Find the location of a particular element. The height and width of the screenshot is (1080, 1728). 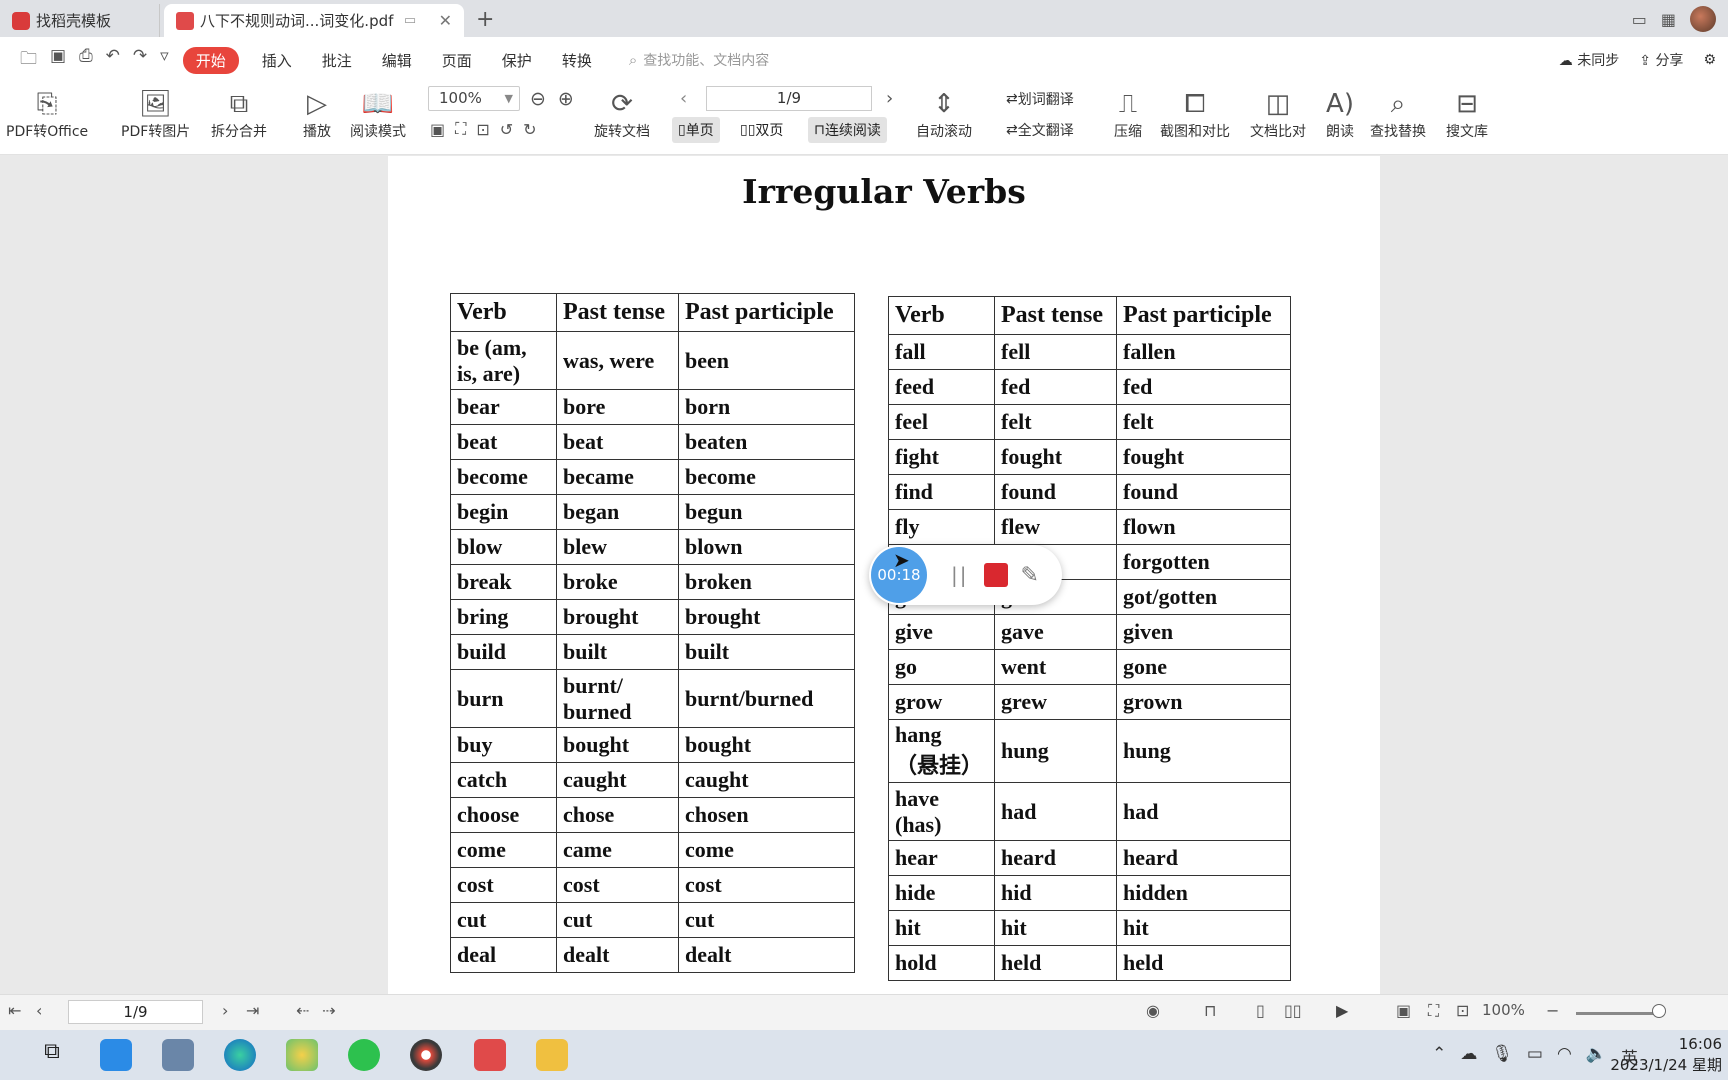

past-tense-cell: chose is located at coordinates (617, 815).